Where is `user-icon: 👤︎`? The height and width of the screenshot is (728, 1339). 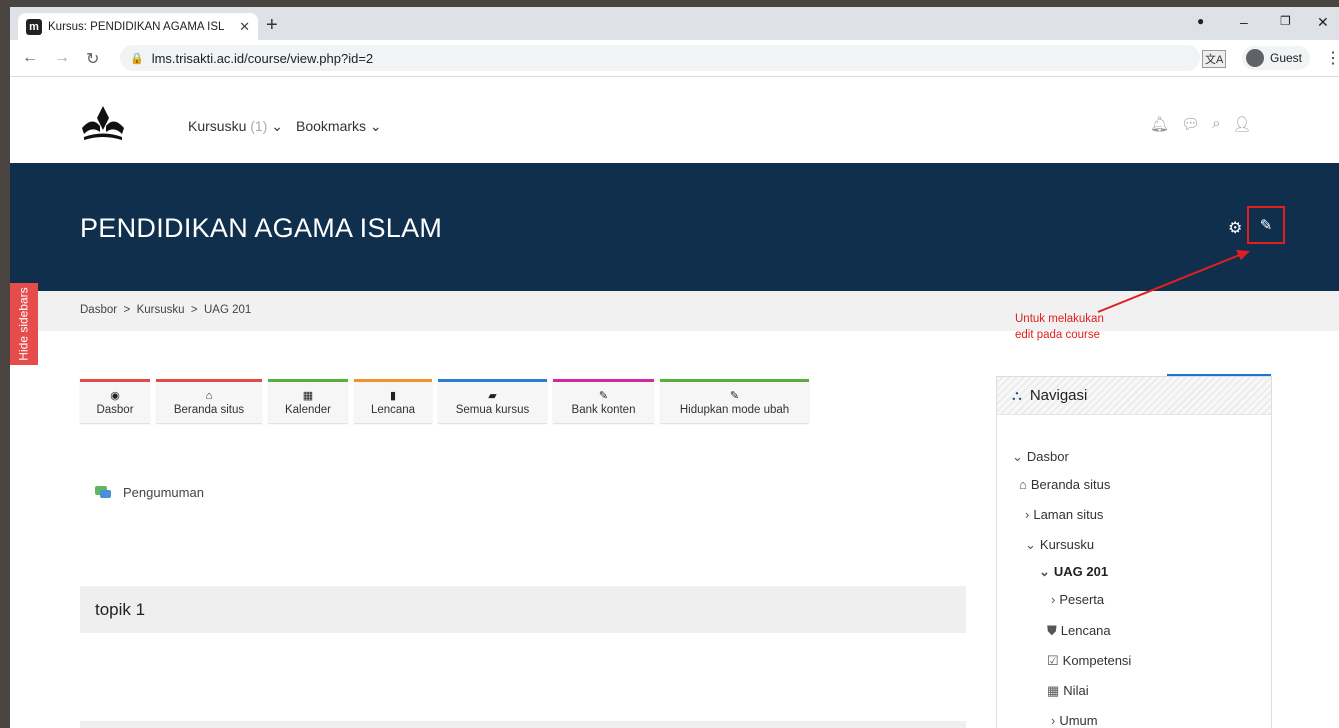
user-icon: 👤︎ is located at coordinates (1242, 124).